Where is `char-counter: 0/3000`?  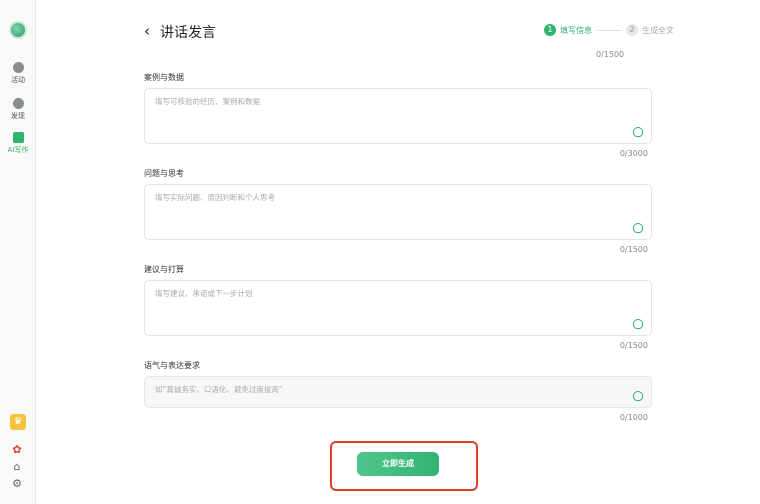 char-counter: 0/3000 is located at coordinates (633, 153).